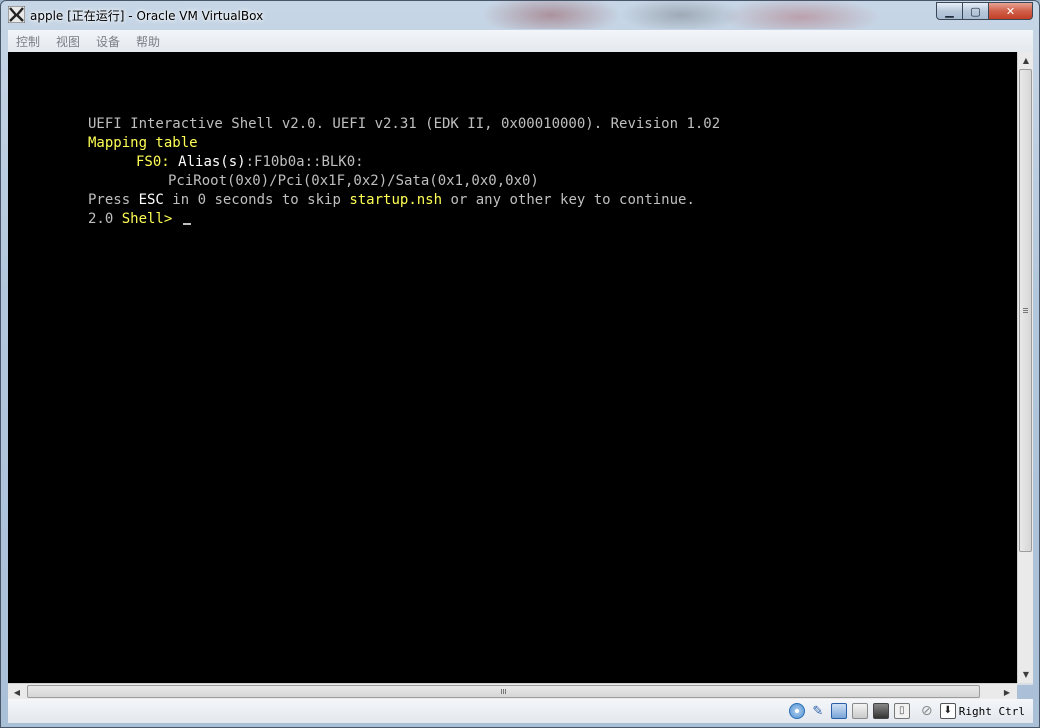 Image resolution: width=1040 pixels, height=728 pixels. I want to click on horizontal-scroll-thumb, so click(503, 691).